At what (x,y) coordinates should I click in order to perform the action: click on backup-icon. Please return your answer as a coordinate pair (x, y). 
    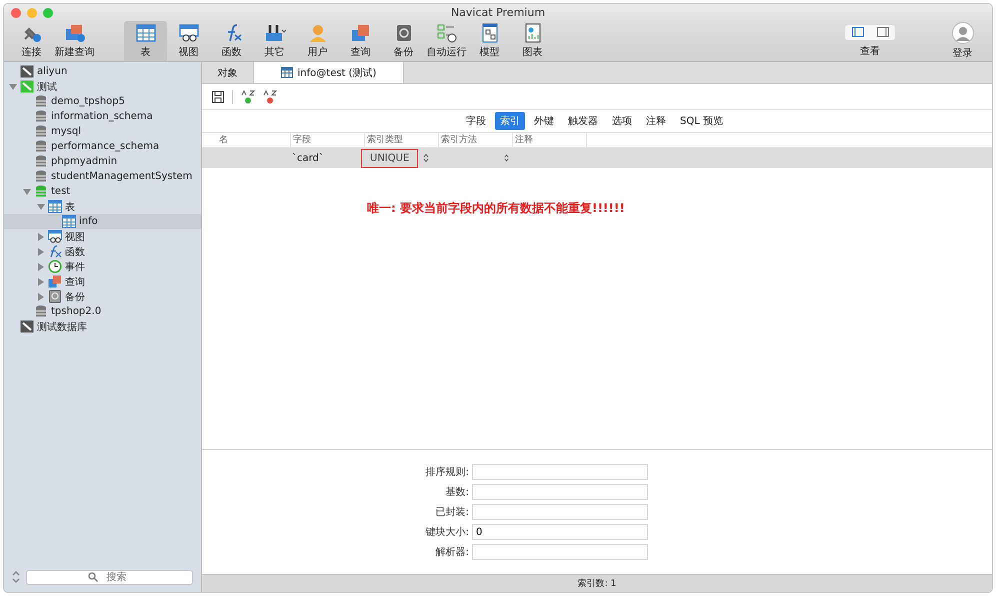
    Looking at the image, I should click on (55, 296).